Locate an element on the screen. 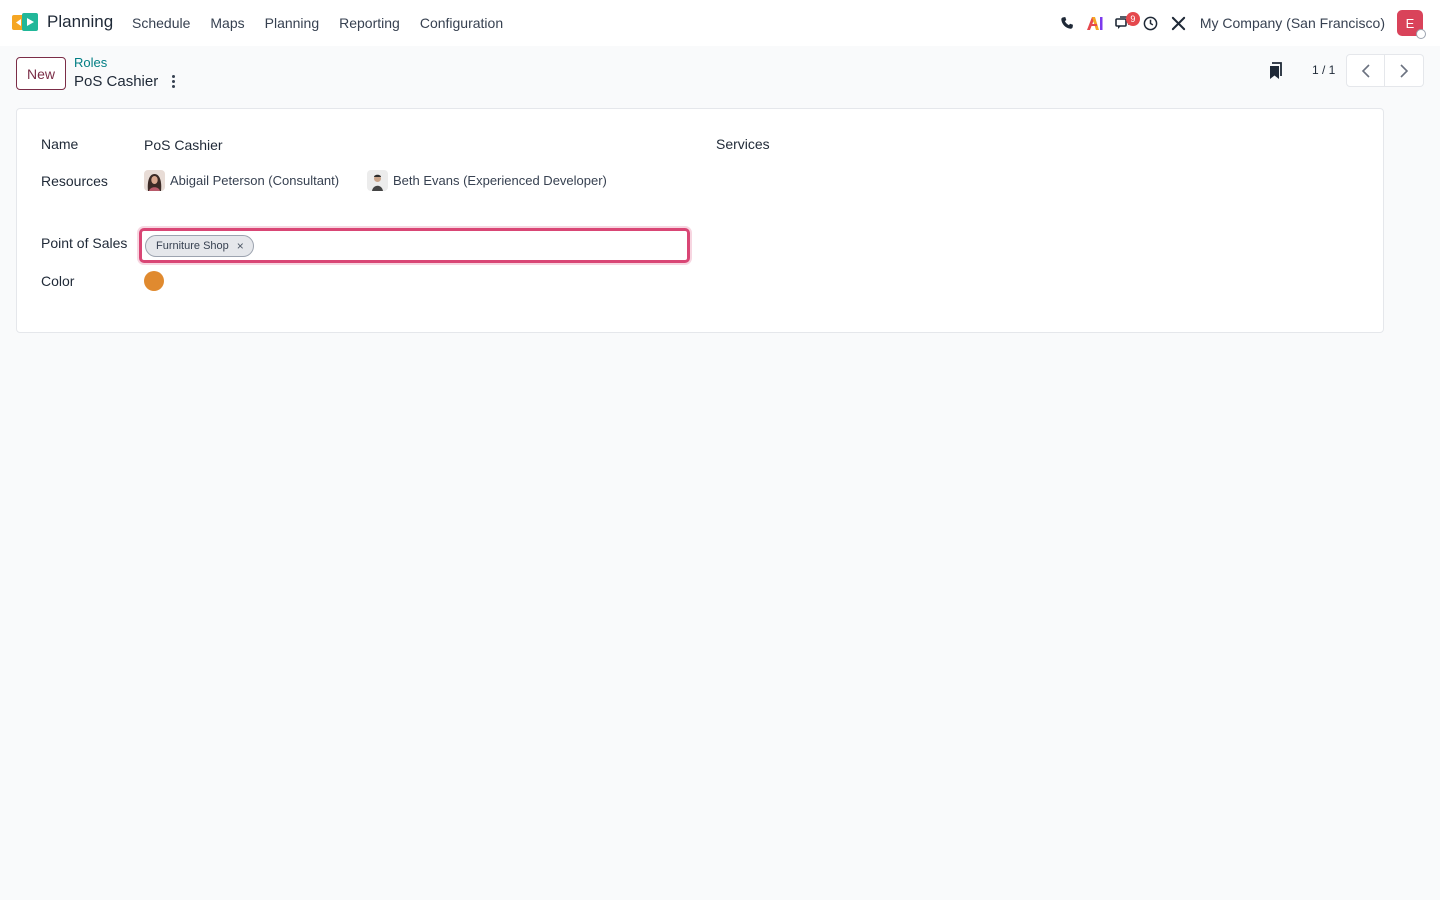  user-status-icon is located at coordinates (1421, 34).